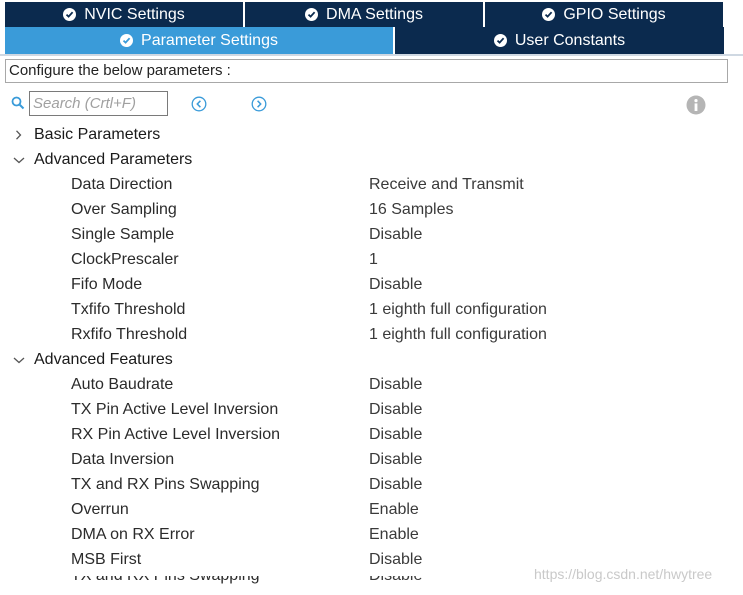  Describe the element at coordinates (107, 284) in the screenshot. I see `param-label: Fifo Mode` at that location.